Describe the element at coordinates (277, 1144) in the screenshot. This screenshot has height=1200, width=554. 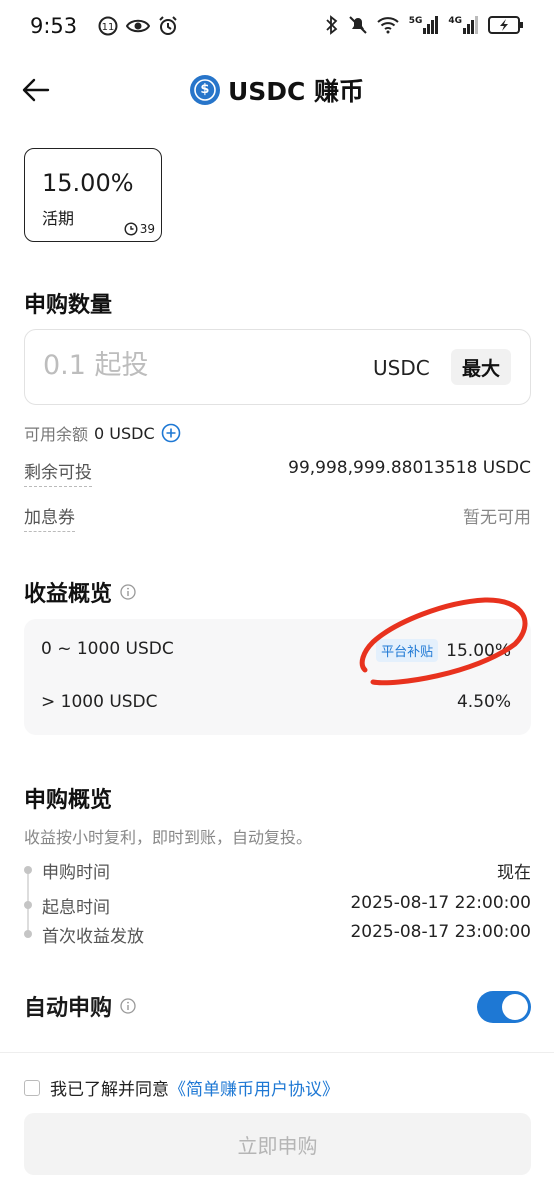
I see `subscribe-button: 立即申购` at that location.